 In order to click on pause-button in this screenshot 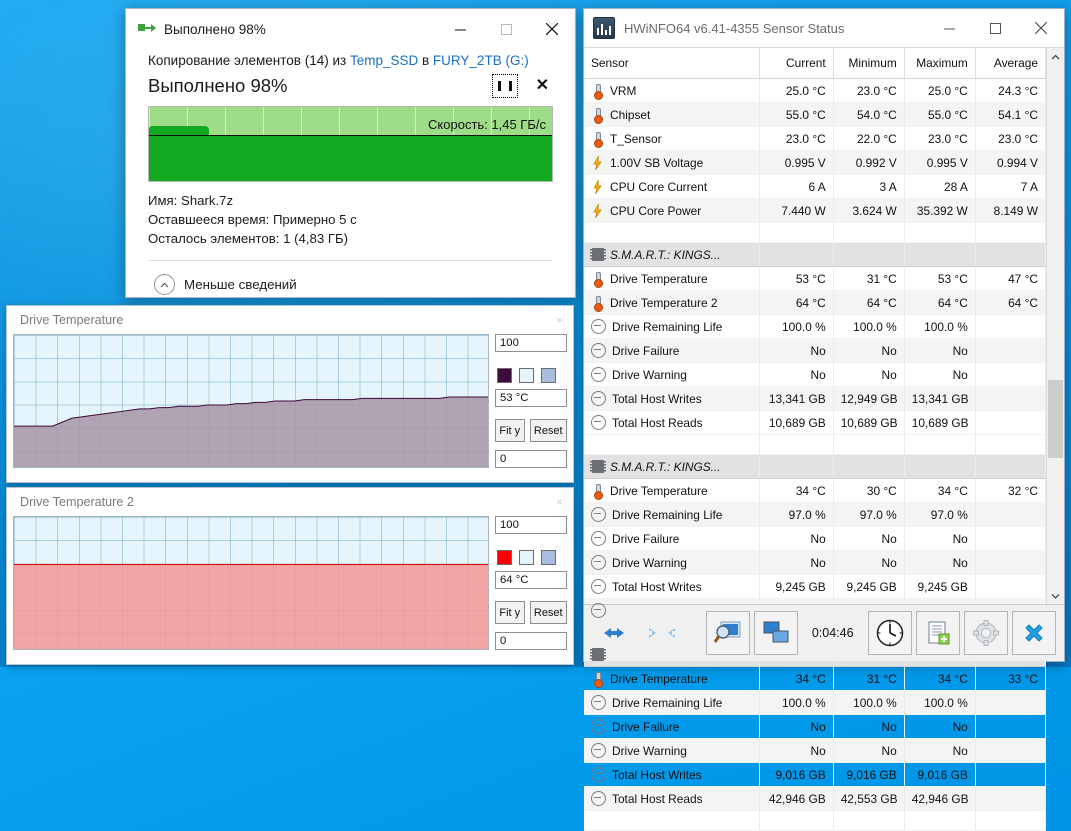, I will do `click(504, 86)`.